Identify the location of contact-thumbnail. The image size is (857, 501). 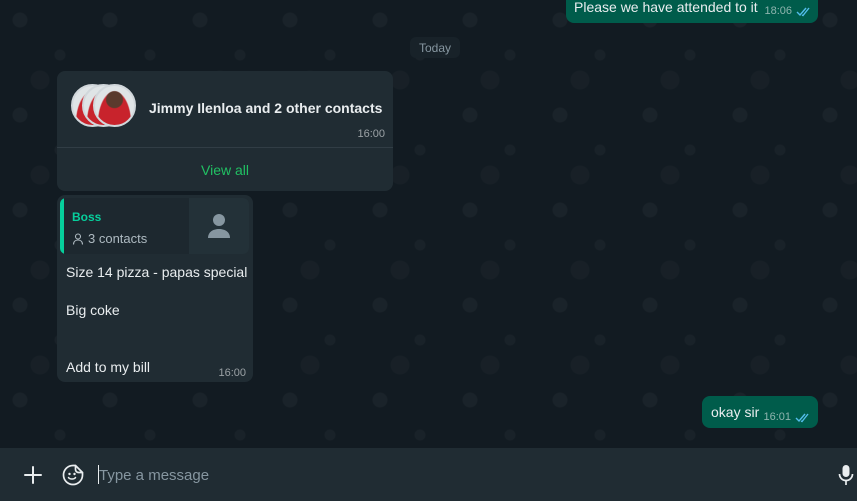
(219, 226).